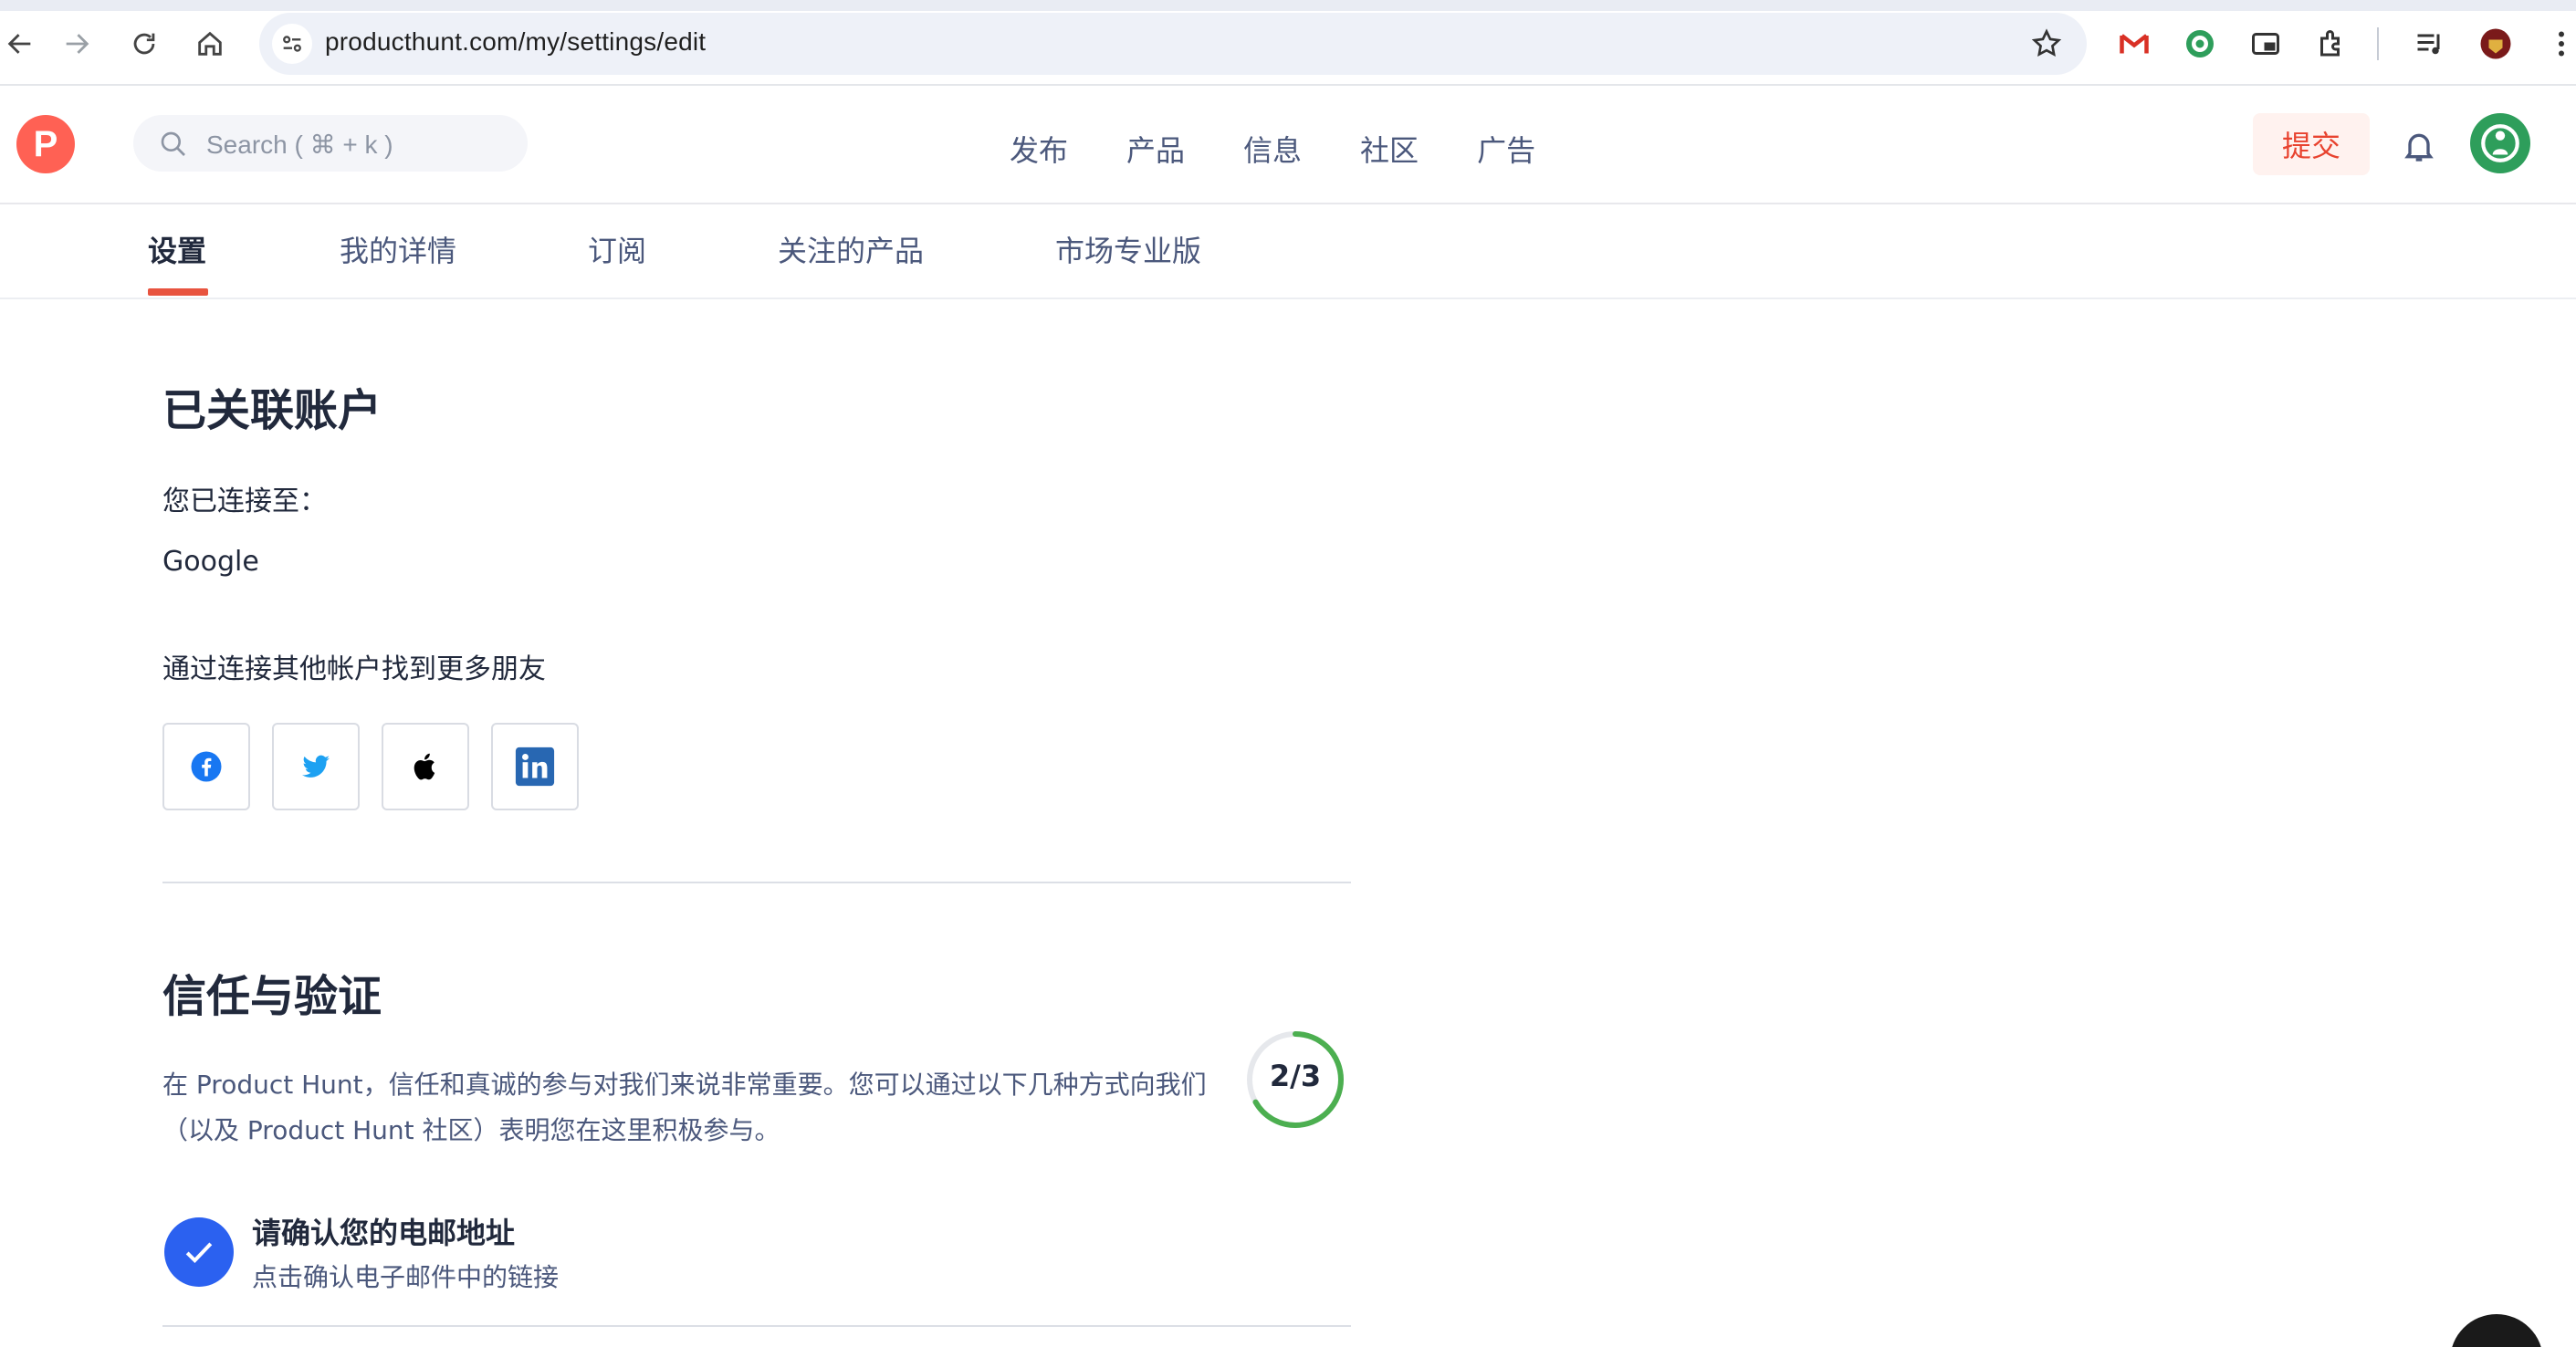  What do you see at coordinates (617, 249) in the screenshot?
I see `tab-subscriptions: 订阅` at bounding box center [617, 249].